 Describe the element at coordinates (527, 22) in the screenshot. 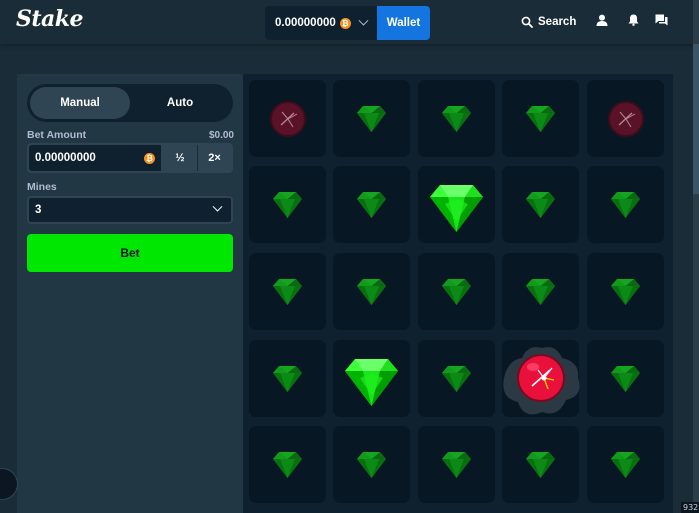

I see `search-icon` at that location.